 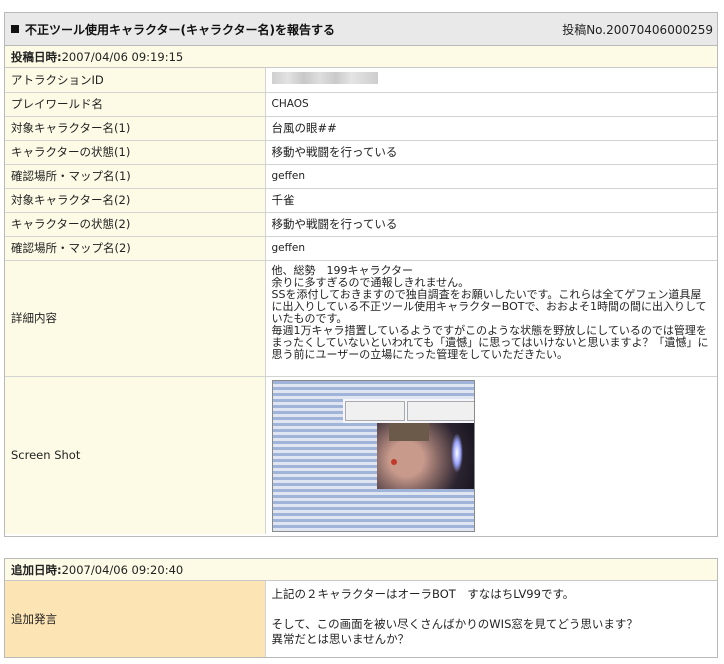 What do you see at coordinates (425, 456) in the screenshot?
I see `game-scene` at bounding box center [425, 456].